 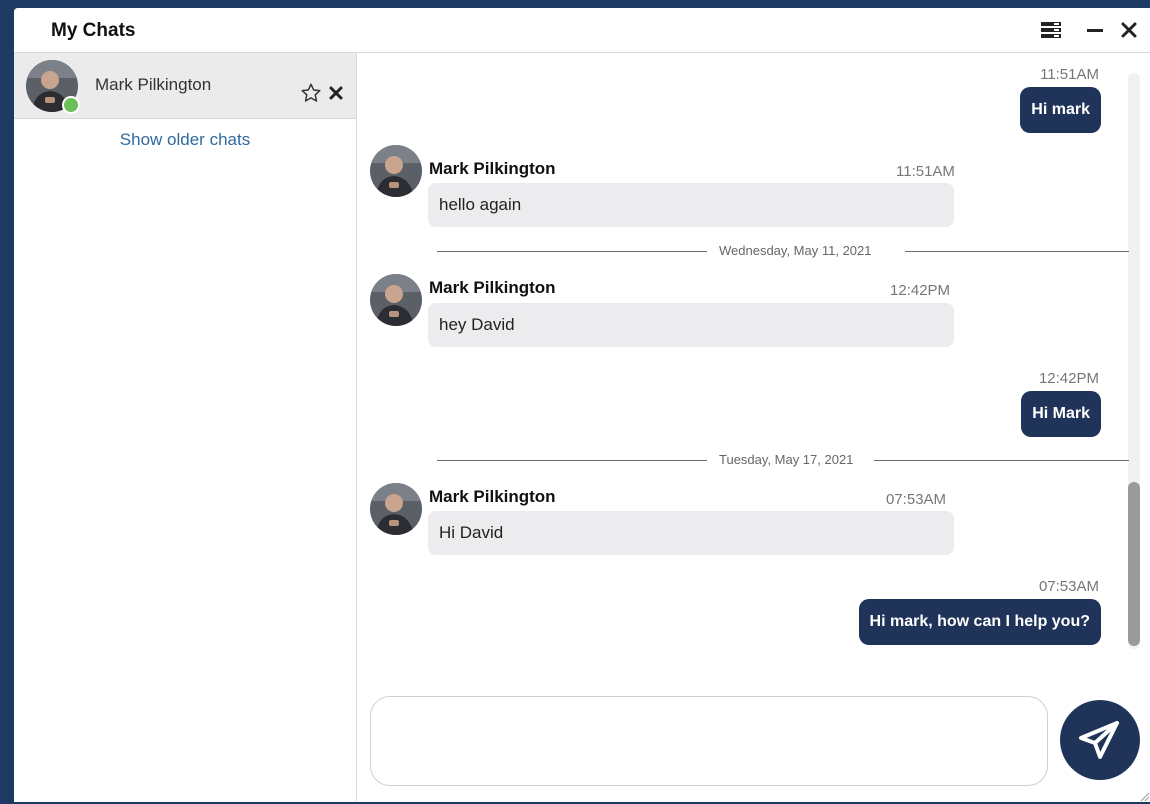 I want to click on outgoing-message: Hi mark, so click(x=1060, y=110).